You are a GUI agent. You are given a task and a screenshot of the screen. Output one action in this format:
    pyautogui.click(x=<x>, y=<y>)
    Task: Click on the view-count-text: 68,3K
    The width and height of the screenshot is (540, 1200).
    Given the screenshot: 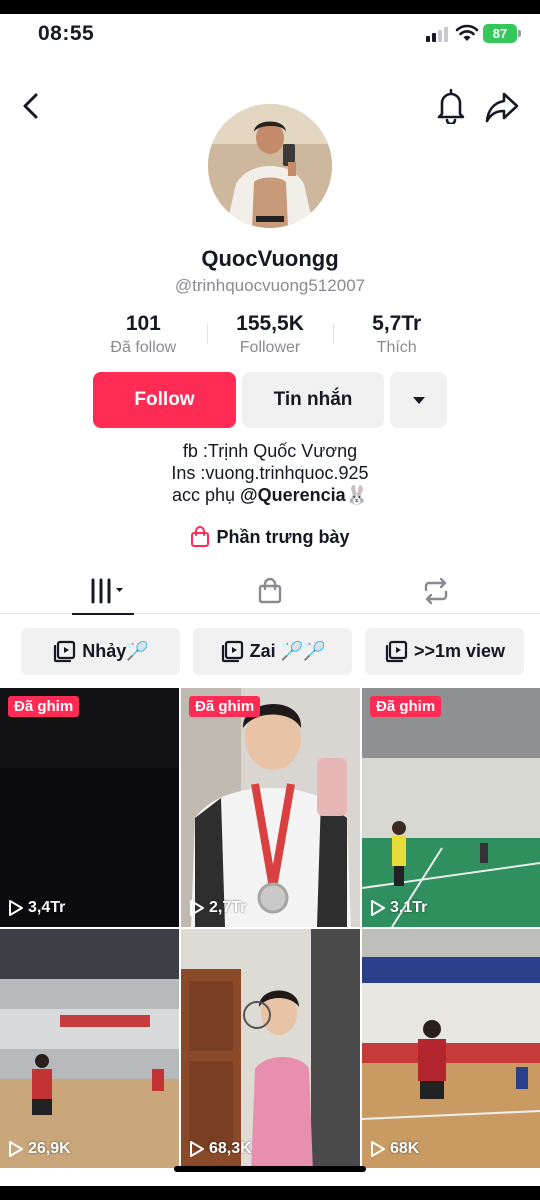 What is the action you would take?
    pyautogui.click(x=230, y=1148)
    